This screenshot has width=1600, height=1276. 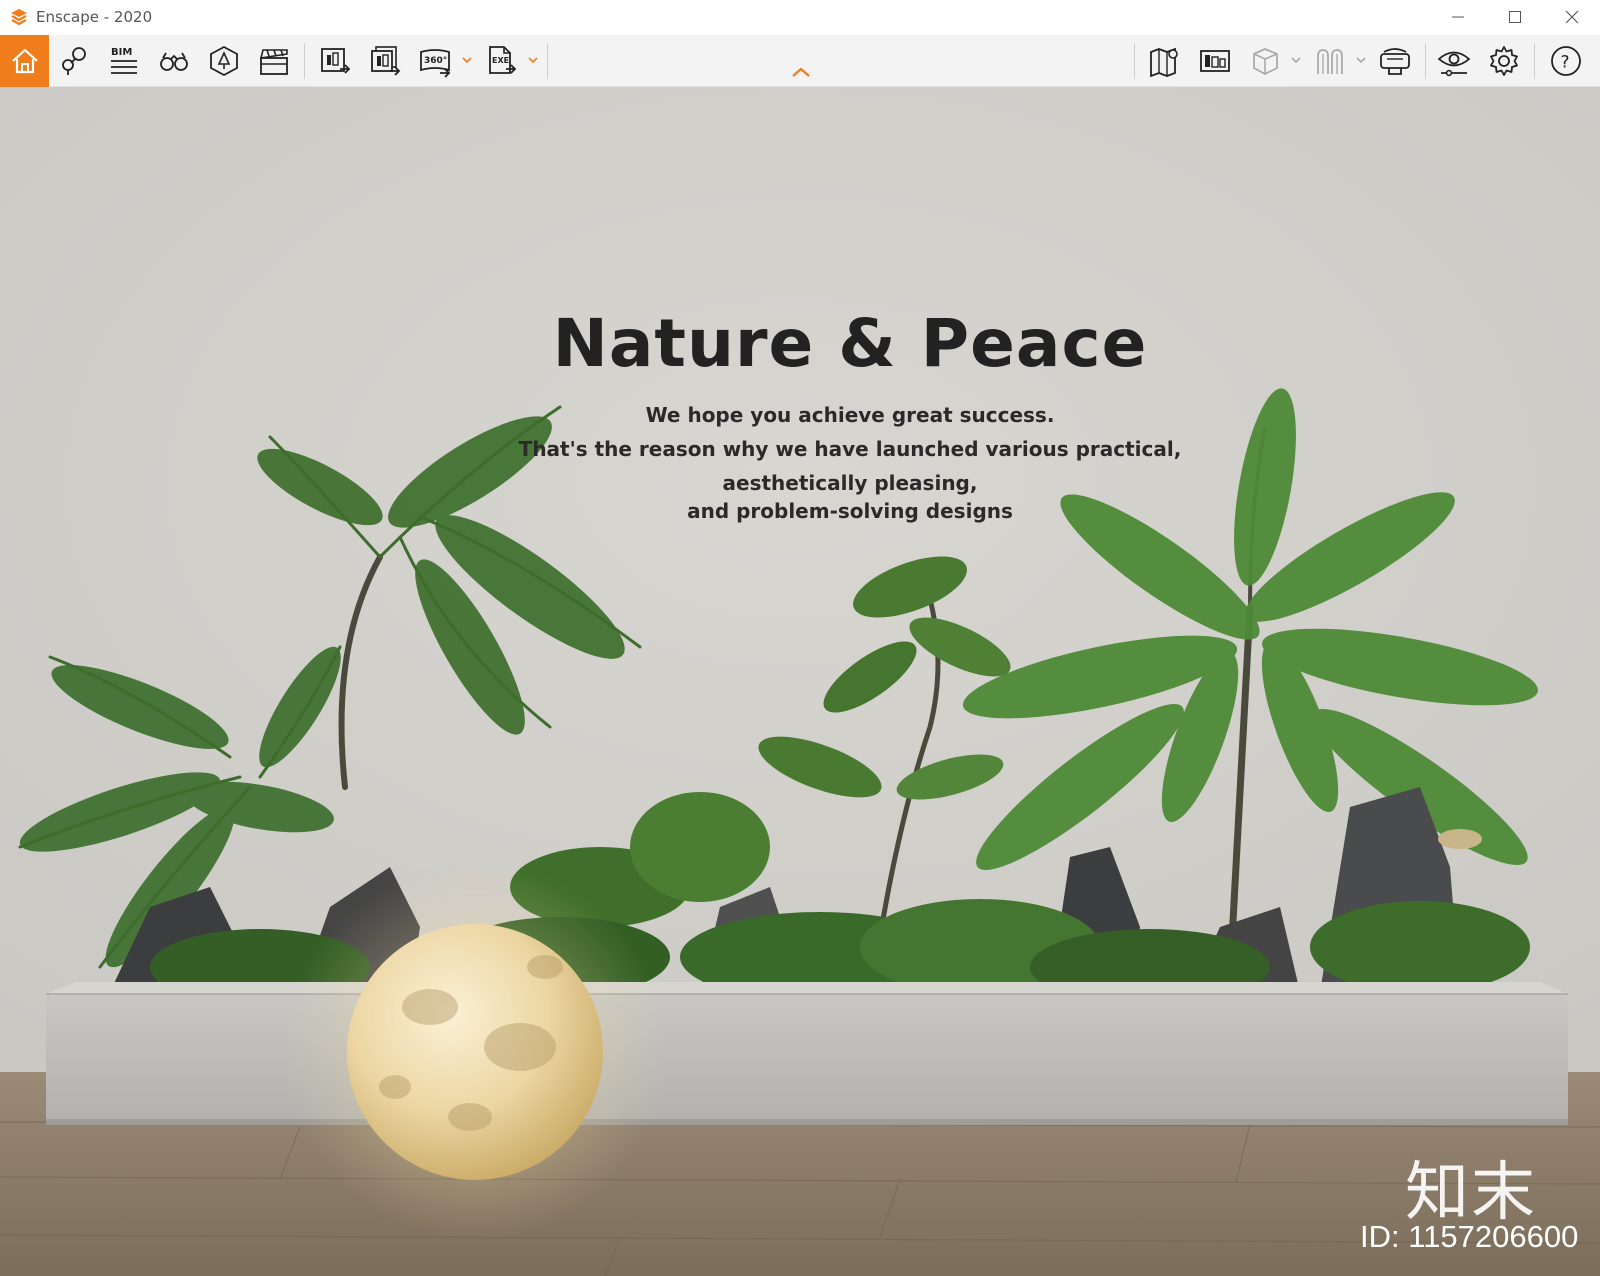 I want to click on panorama-button: 360°, so click(x=435, y=61).